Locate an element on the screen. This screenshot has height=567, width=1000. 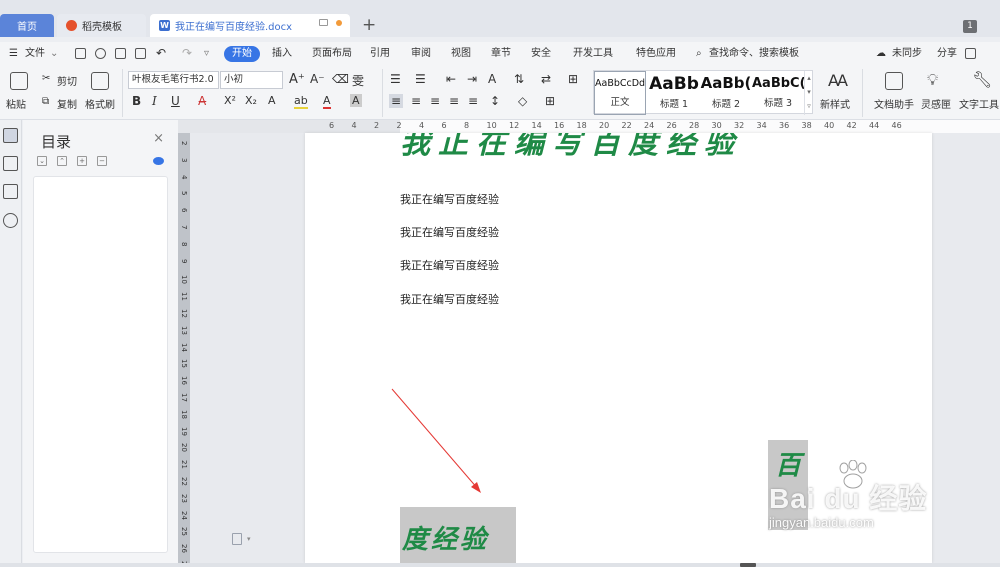
menu-reference: 引用 is located at coordinates (380, 53).